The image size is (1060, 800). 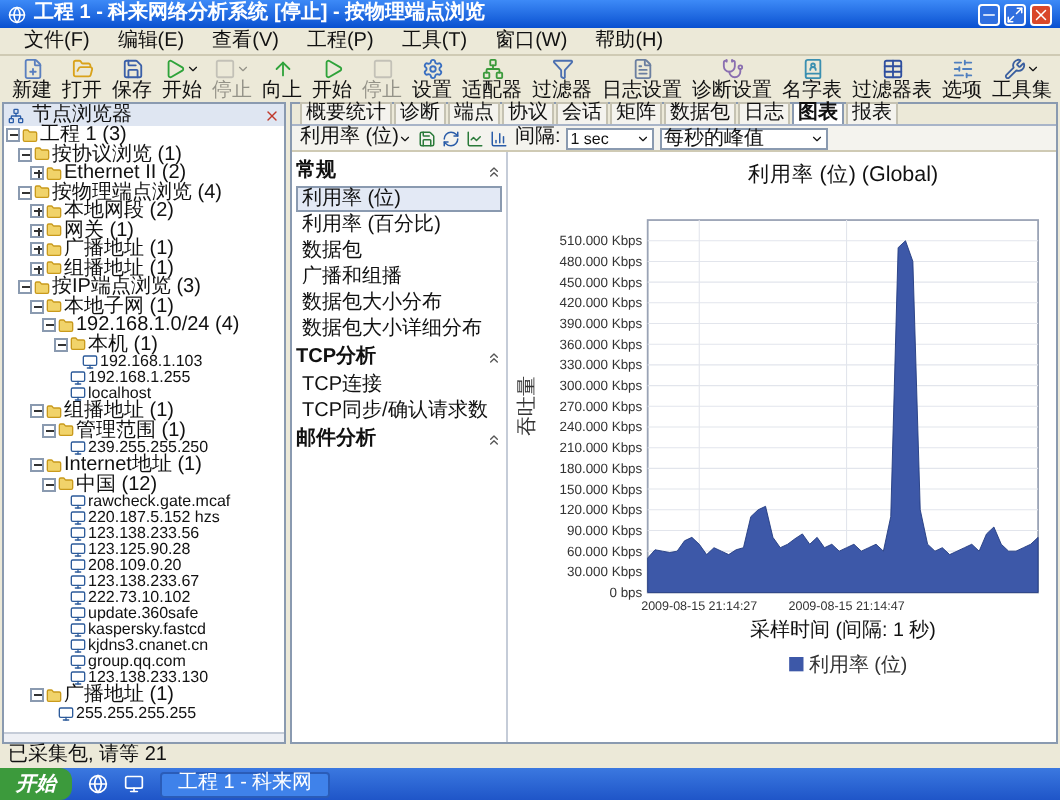 What do you see at coordinates (132, 79) in the screenshot?
I see `toolbar-button: 保存` at bounding box center [132, 79].